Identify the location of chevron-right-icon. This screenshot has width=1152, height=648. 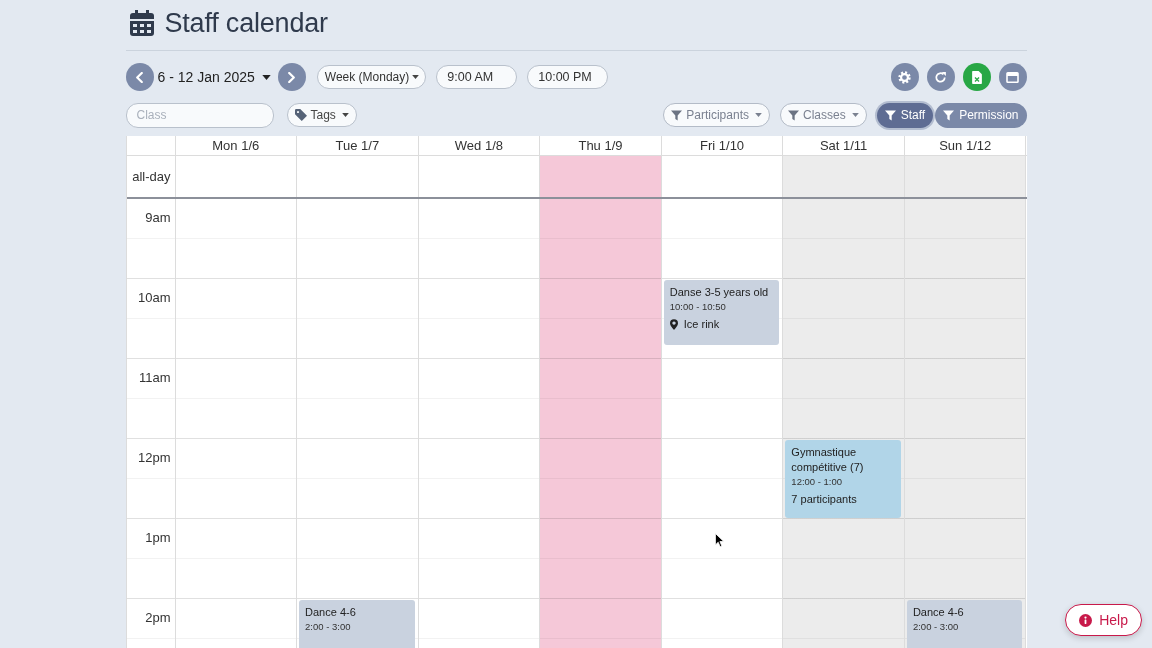
(292, 77).